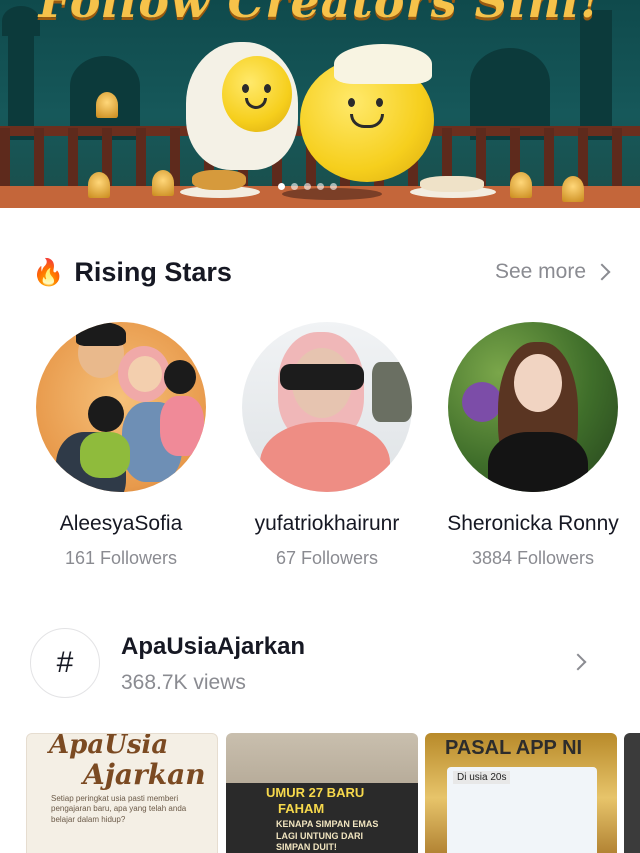 Image resolution: width=640 pixels, height=853 pixels. Describe the element at coordinates (632, 793) in the screenshot. I see `video-thumbnail` at that location.